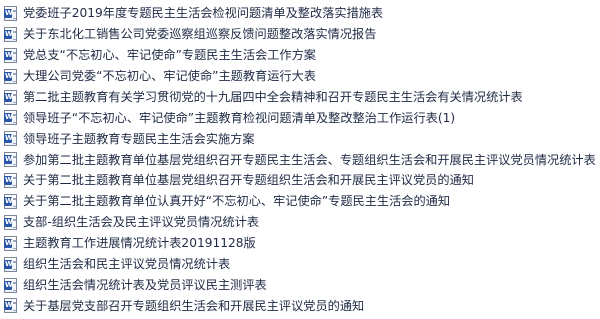  I want to click on file-name: 党总支“不忘初心、牢记使命”专题民主生活会工作方案, so click(169, 55).